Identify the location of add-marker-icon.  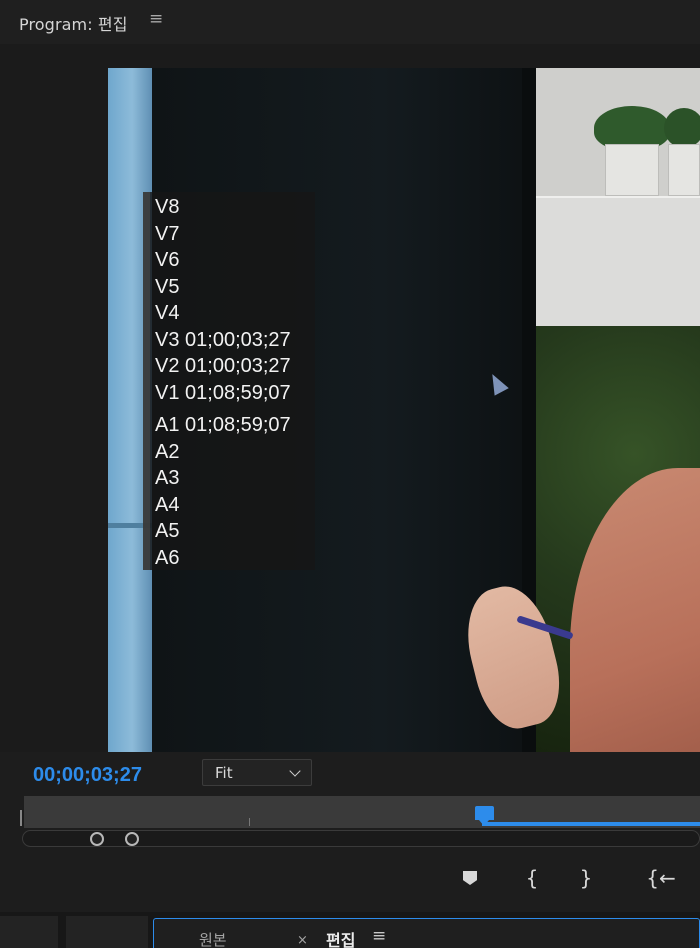
(470, 878).